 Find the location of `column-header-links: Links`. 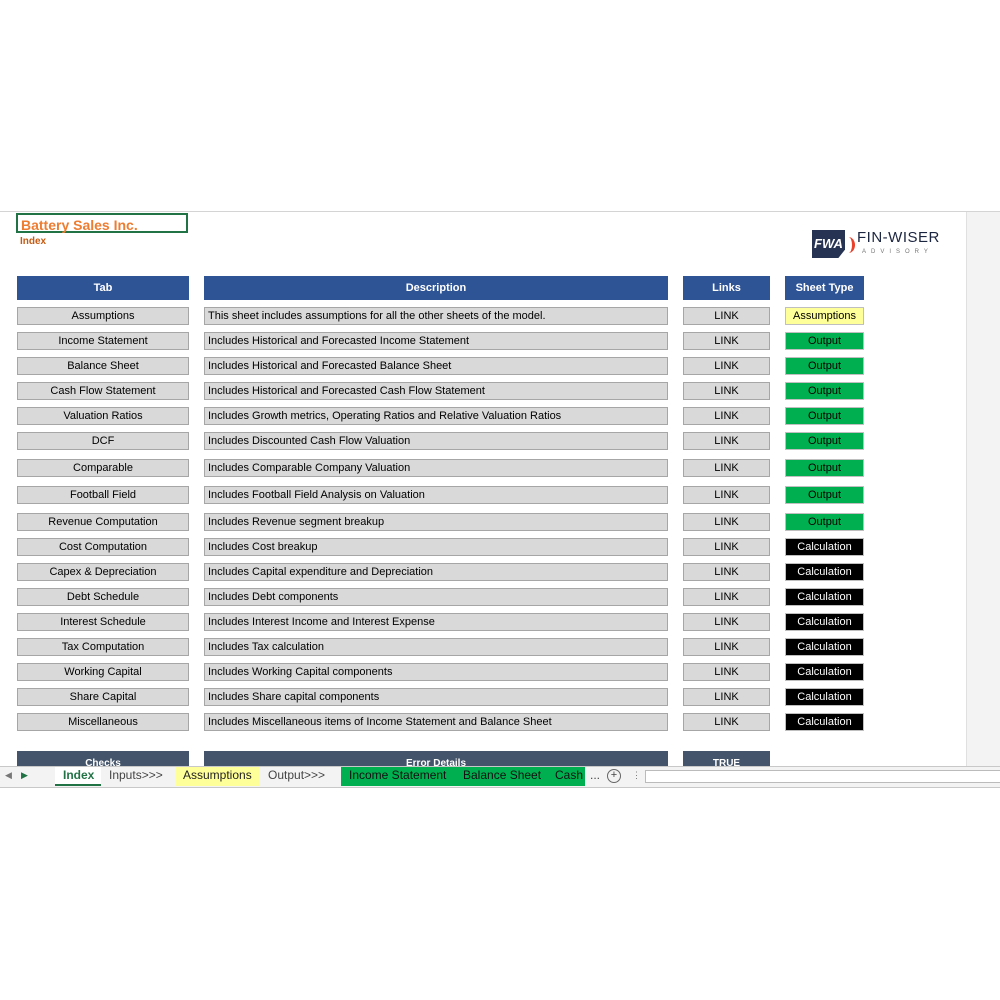

column-header-links: Links is located at coordinates (726, 288).